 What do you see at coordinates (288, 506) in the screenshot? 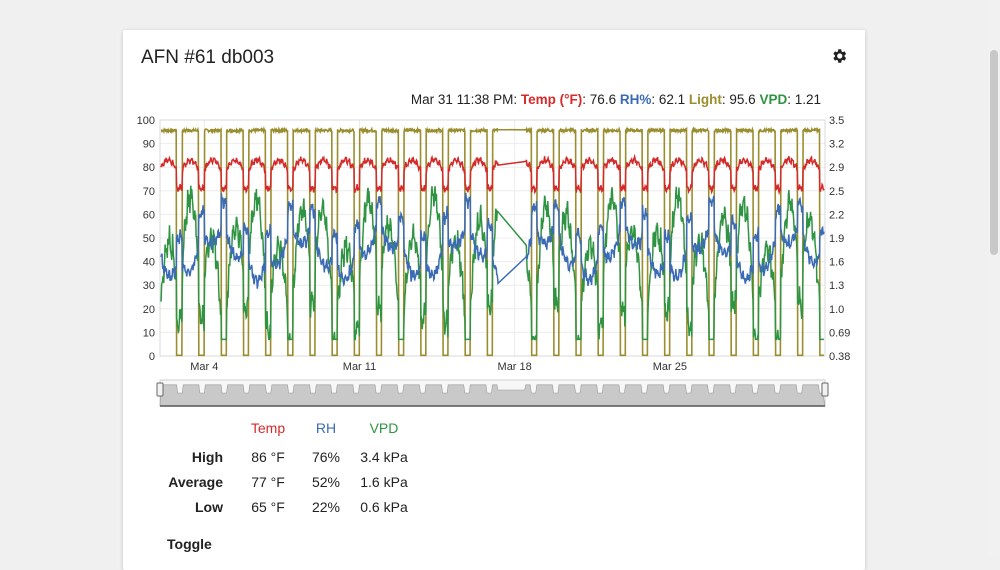
I see `stats-row-low: Low 65 °F 22% 0.6 kPa` at bounding box center [288, 506].